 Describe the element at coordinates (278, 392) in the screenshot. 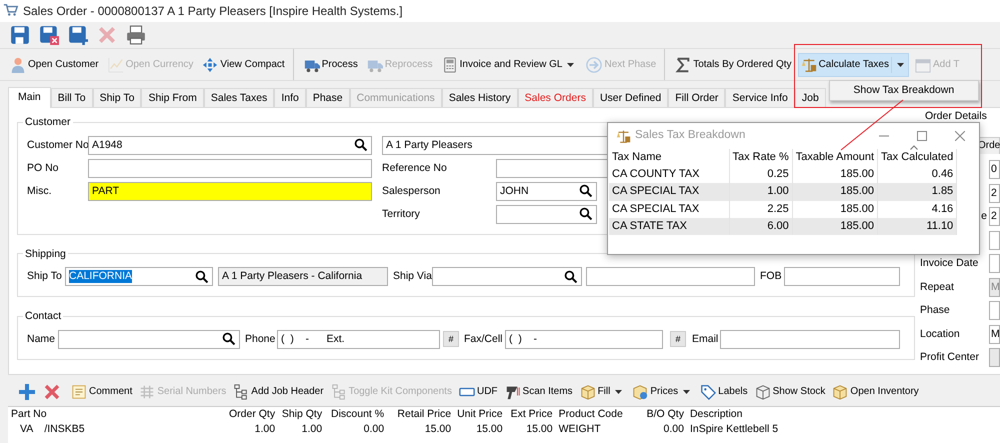

I see `toolbar-button: Add Job Header` at that location.